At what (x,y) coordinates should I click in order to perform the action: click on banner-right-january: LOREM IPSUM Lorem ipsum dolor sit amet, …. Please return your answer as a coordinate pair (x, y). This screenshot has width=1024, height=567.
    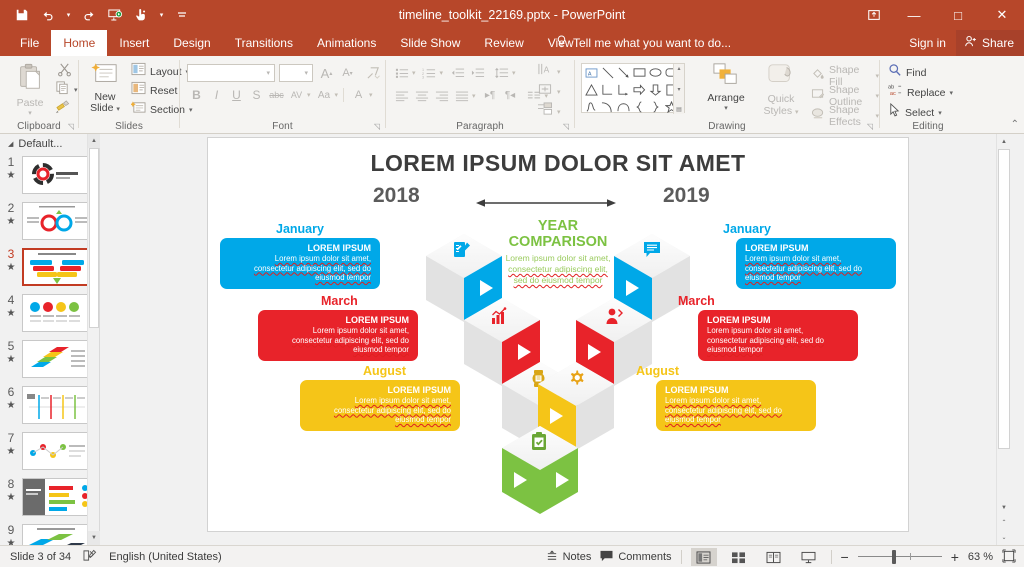
    Looking at the image, I should click on (816, 263).